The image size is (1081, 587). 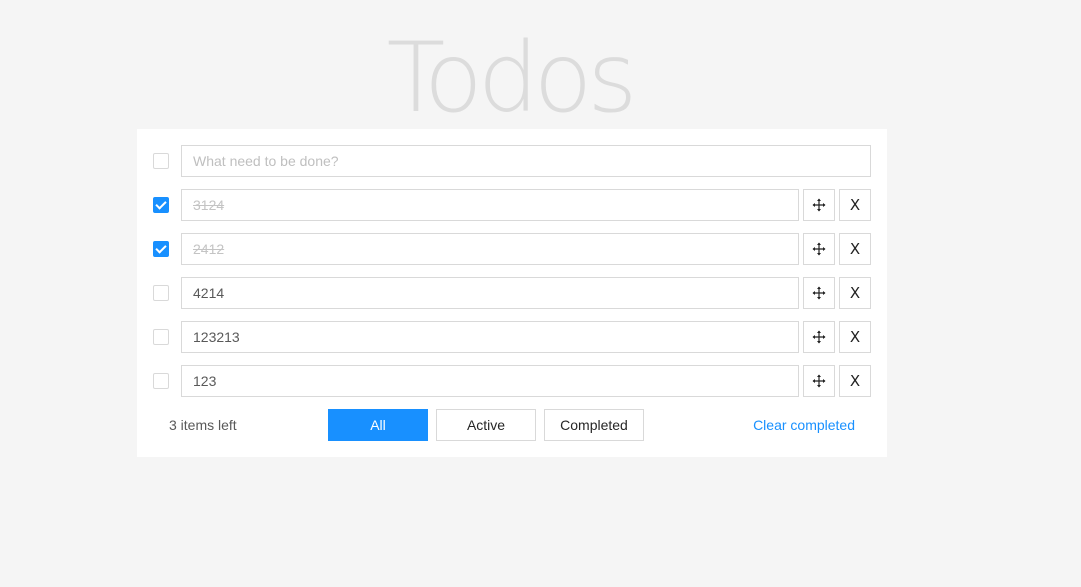 I want to click on todo-text: 123213, so click(x=216, y=337).